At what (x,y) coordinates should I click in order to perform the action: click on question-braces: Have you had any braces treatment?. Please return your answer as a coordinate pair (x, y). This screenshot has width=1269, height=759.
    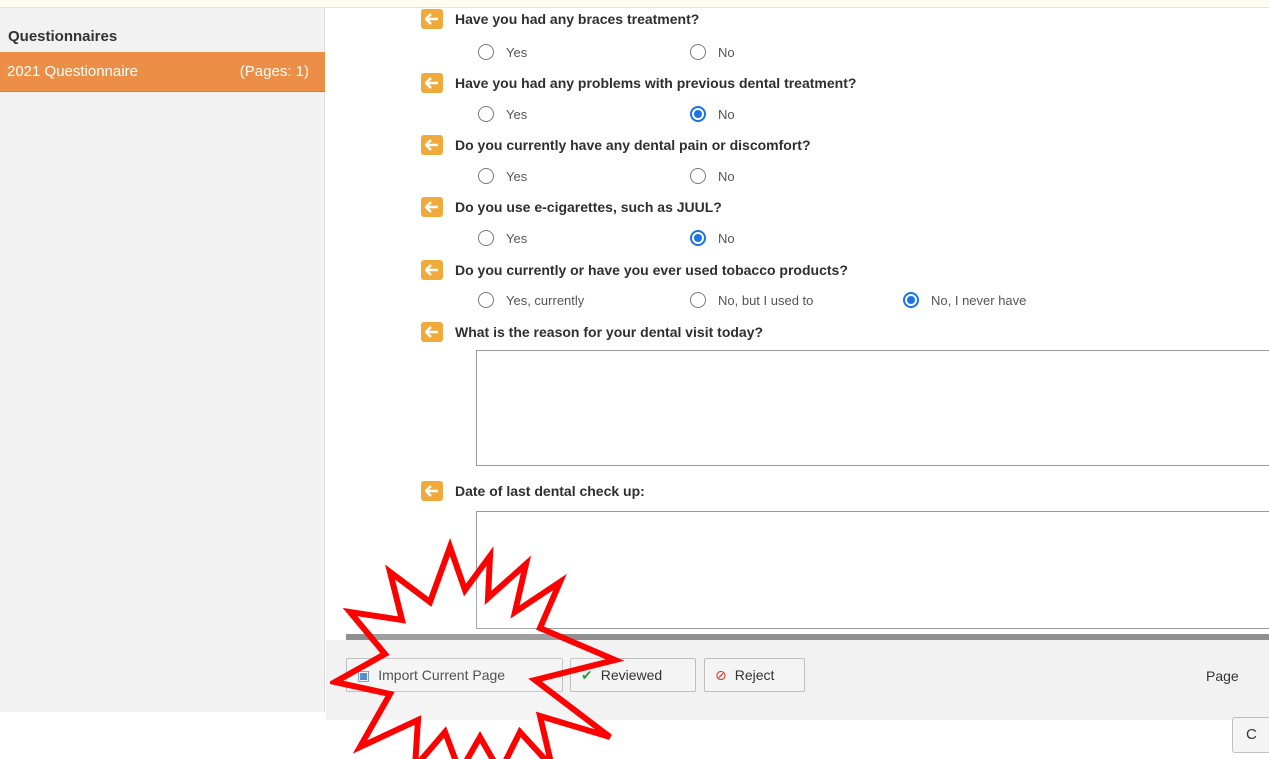
    Looking at the image, I should click on (560, 19).